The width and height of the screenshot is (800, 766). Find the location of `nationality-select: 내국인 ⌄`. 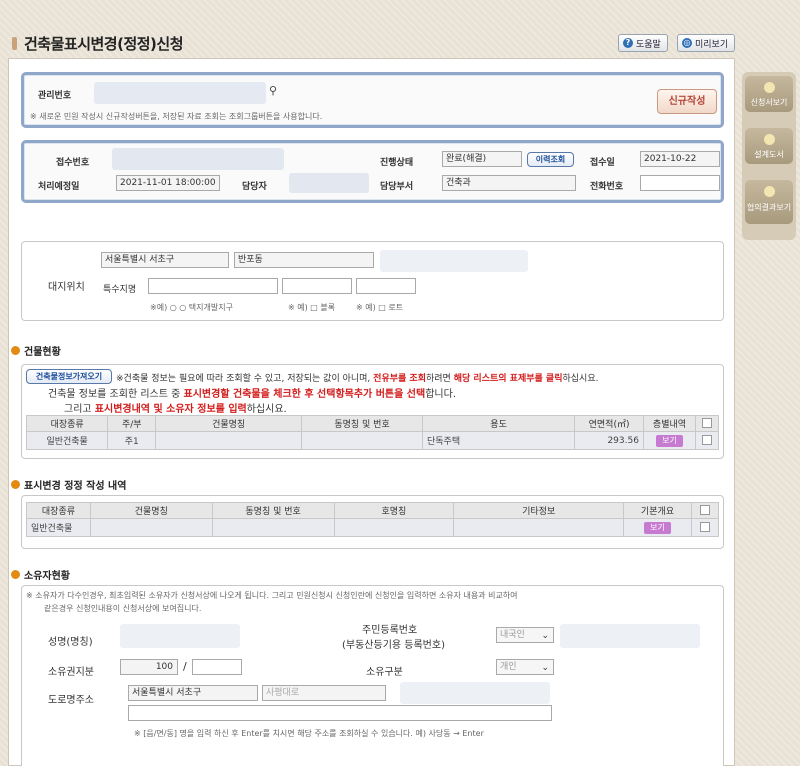

nationality-select: 내국인 ⌄ is located at coordinates (525, 635).